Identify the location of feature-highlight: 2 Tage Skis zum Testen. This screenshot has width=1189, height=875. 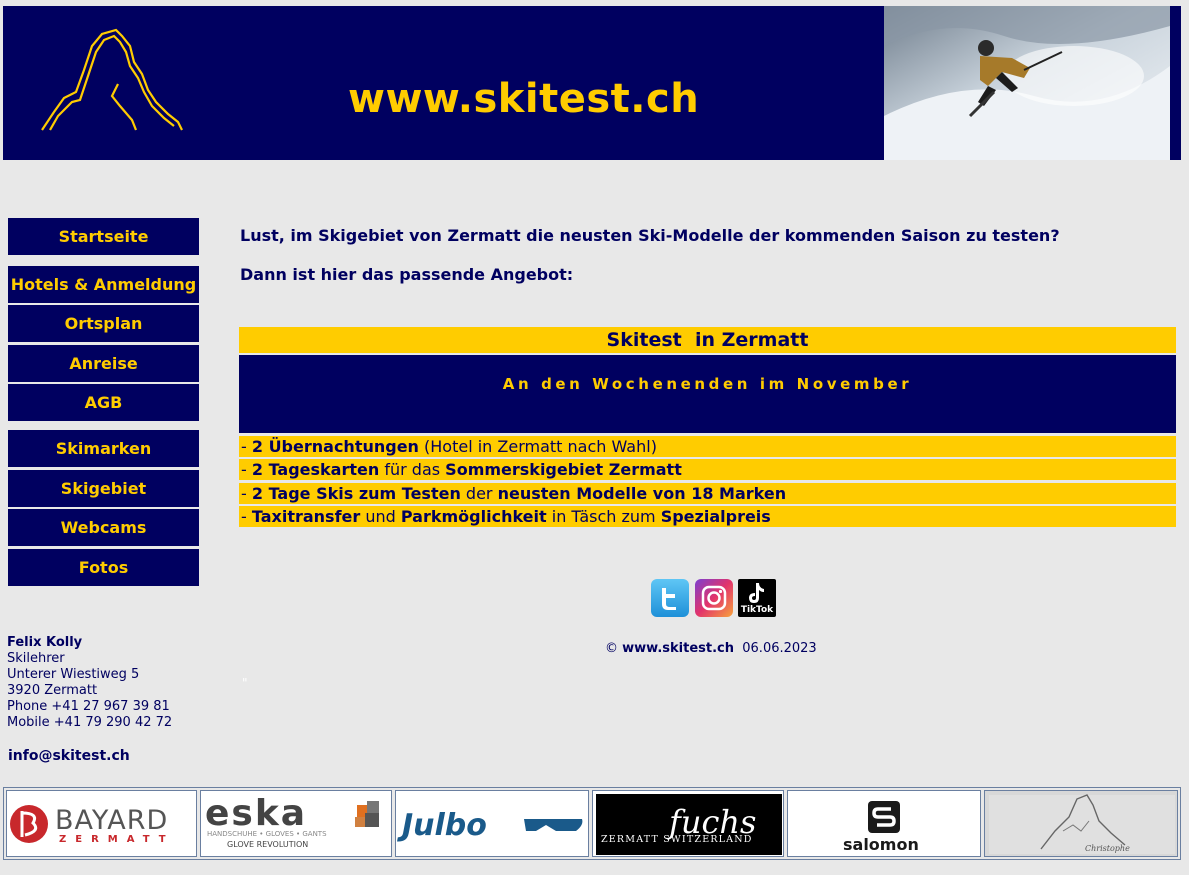
(356, 493).